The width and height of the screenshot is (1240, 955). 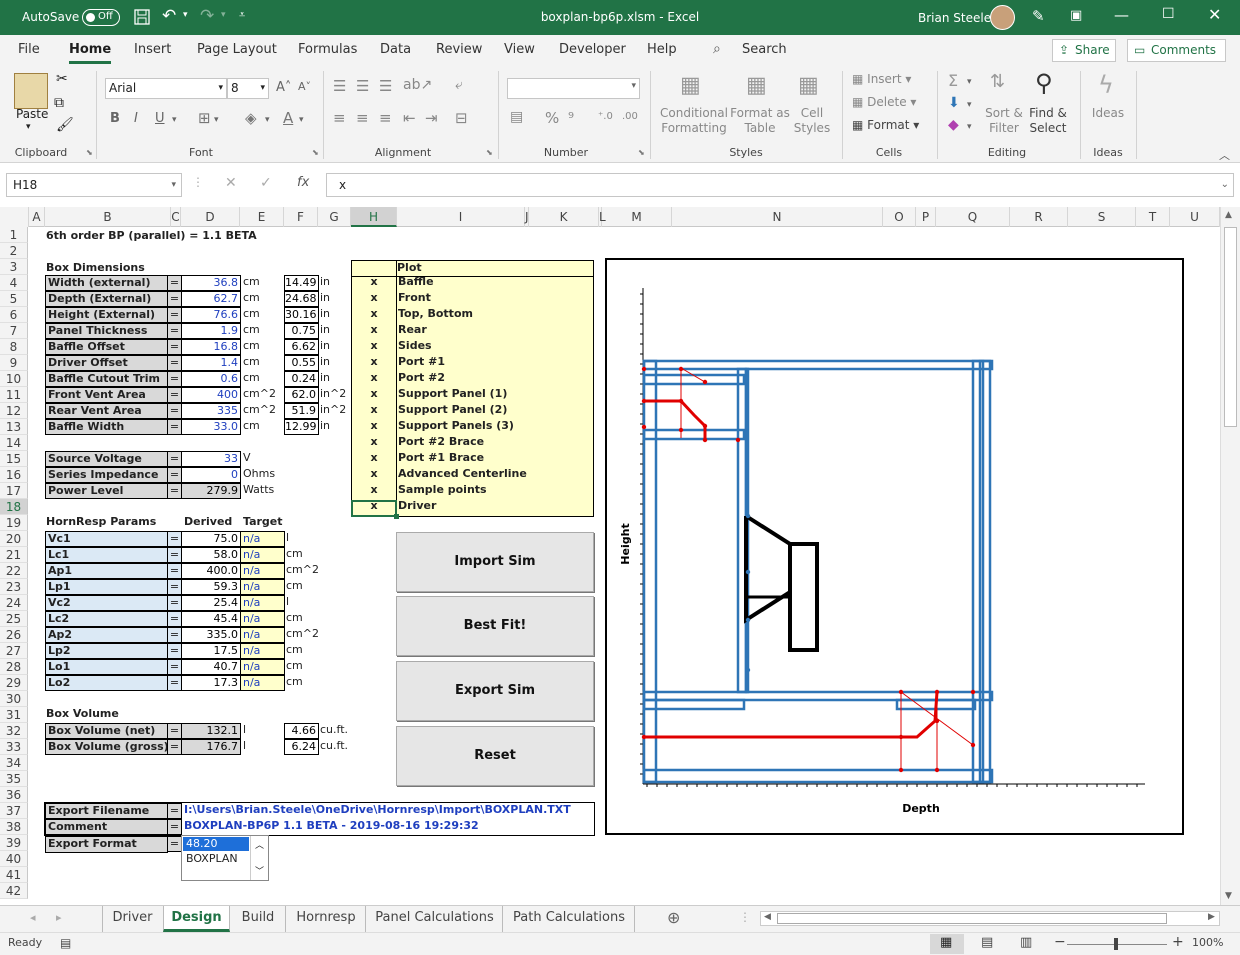 I want to click on conditional-formatting-icon: ▦, so click(x=690, y=85).